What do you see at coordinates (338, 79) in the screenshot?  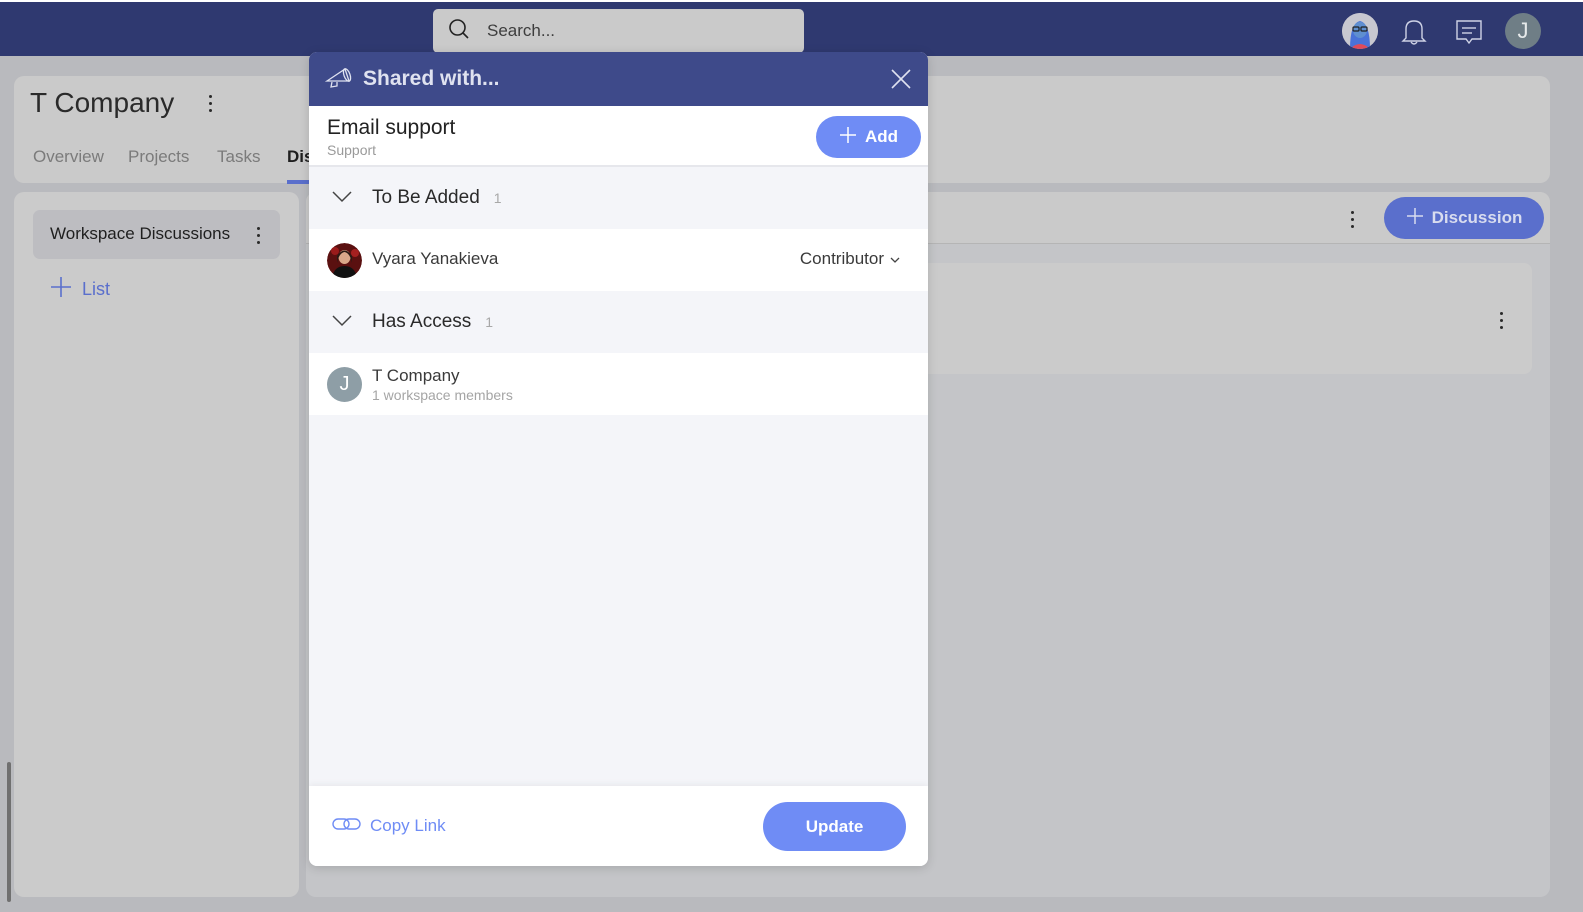 I see `megaphone-icon` at bounding box center [338, 79].